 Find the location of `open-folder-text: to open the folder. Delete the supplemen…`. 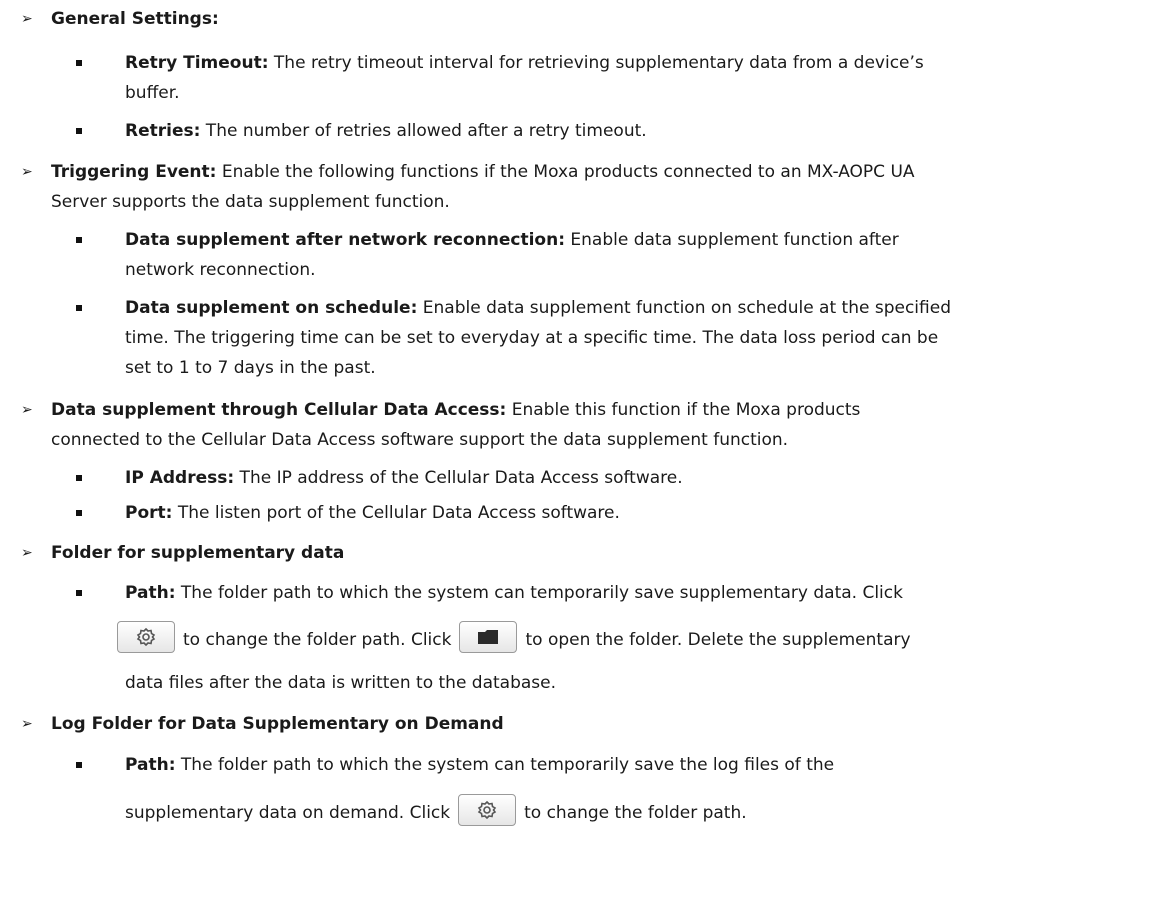

open-folder-text: to open the folder. Delete the supplemen… is located at coordinates (718, 640).